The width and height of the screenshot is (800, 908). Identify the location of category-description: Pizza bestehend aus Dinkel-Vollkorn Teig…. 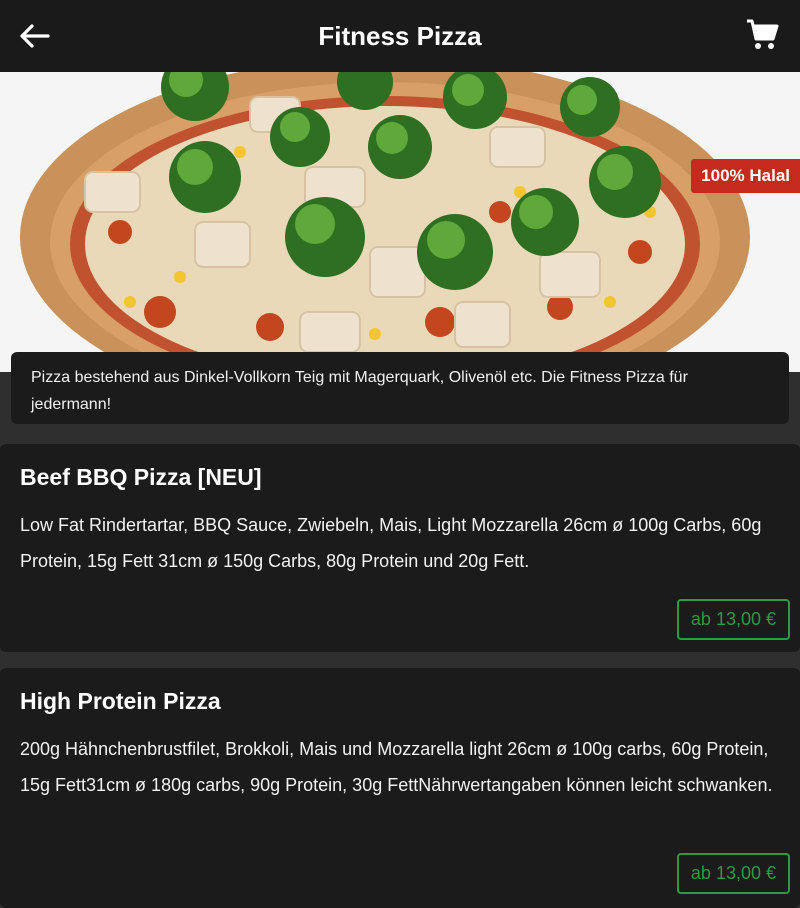
(400, 388).